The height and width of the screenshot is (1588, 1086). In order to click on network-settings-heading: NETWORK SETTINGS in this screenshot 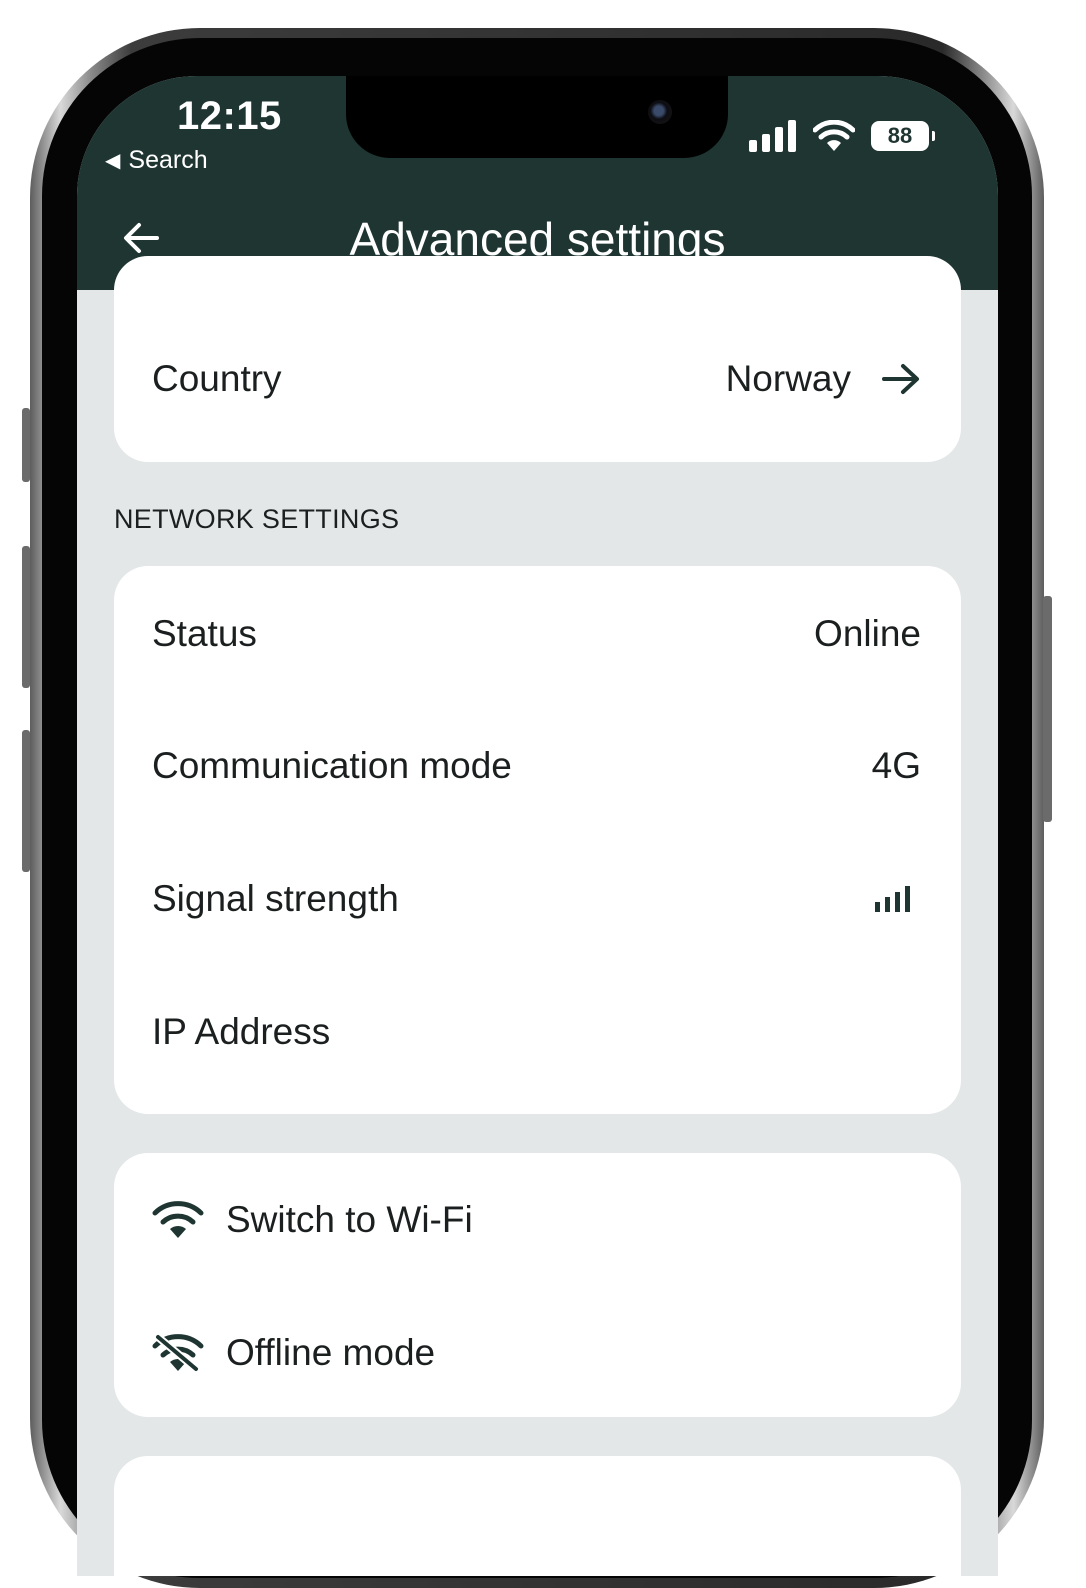, I will do `click(257, 519)`.